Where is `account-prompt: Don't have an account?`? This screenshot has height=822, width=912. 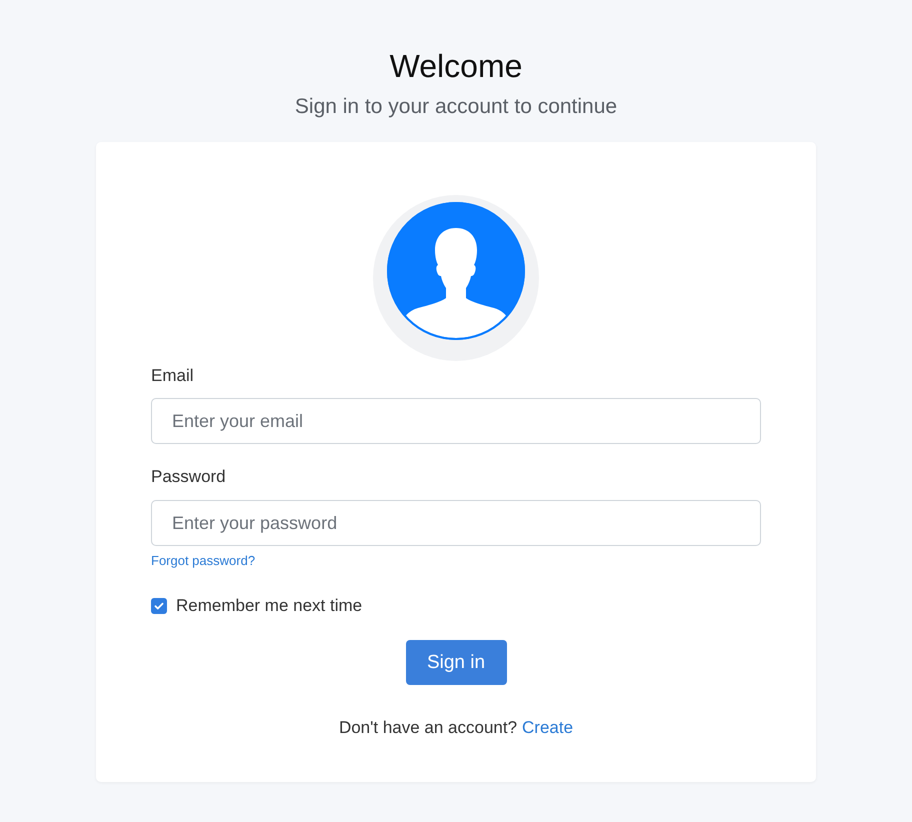 account-prompt: Don't have an account? is located at coordinates (428, 728).